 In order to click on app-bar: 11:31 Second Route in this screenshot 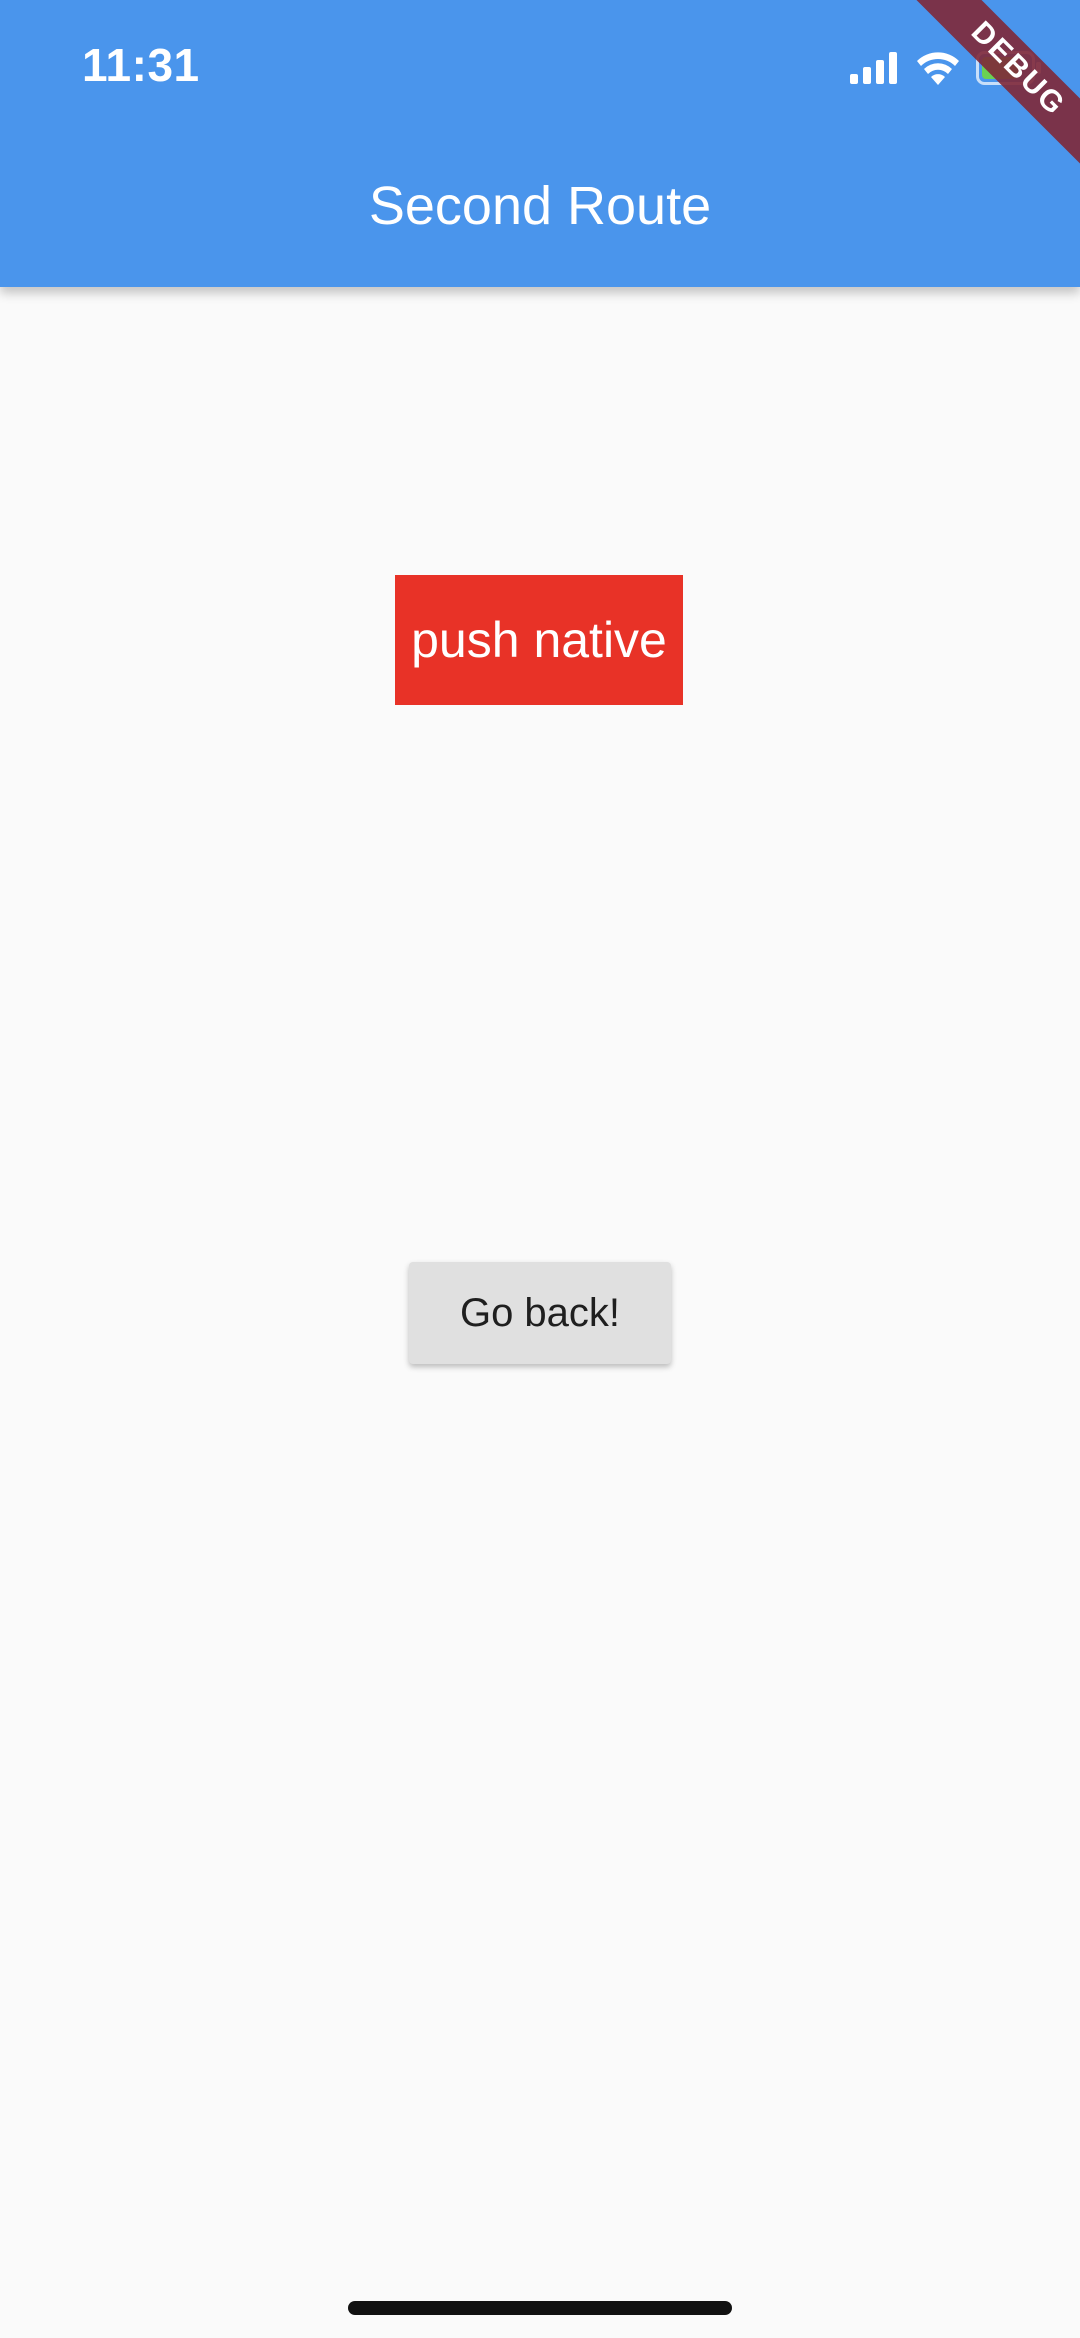, I will do `click(540, 143)`.